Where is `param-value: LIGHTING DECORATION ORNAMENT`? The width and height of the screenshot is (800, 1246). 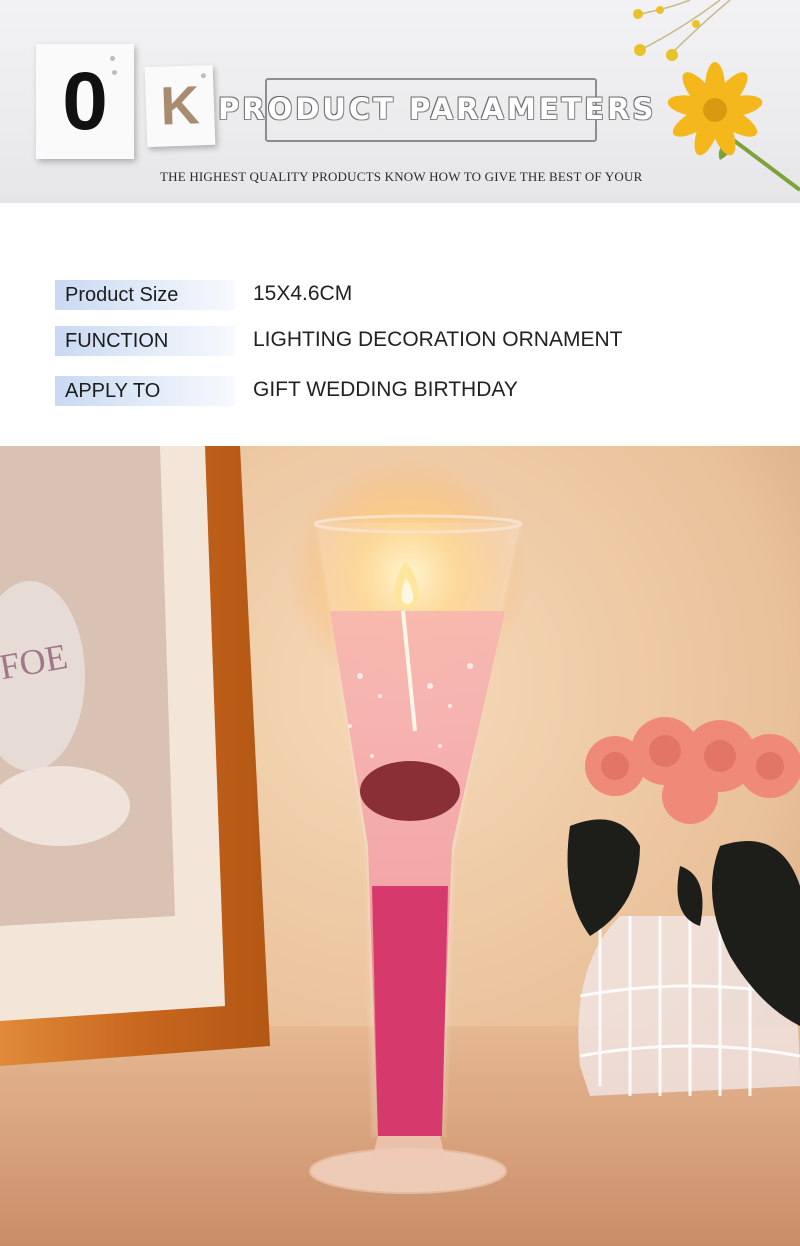
param-value: LIGHTING DECORATION ORNAMENT is located at coordinates (438, 339).